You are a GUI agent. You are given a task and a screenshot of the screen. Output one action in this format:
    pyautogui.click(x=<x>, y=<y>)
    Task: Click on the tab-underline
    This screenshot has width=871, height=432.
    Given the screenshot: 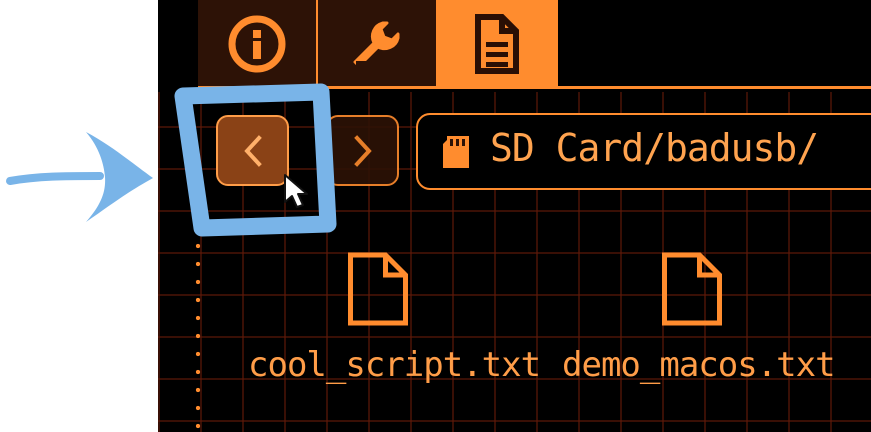 What is the action you would take?
    pyautogui.click(x=534, y=87)
    